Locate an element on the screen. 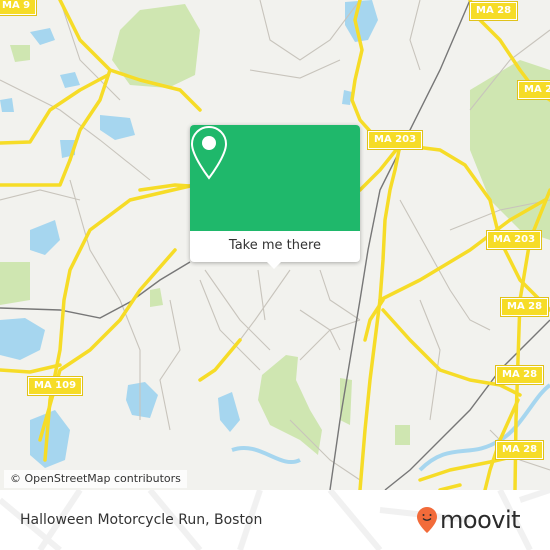  map-attribution: © OpenStreetMap contributors is located at coordinates (95, 479).